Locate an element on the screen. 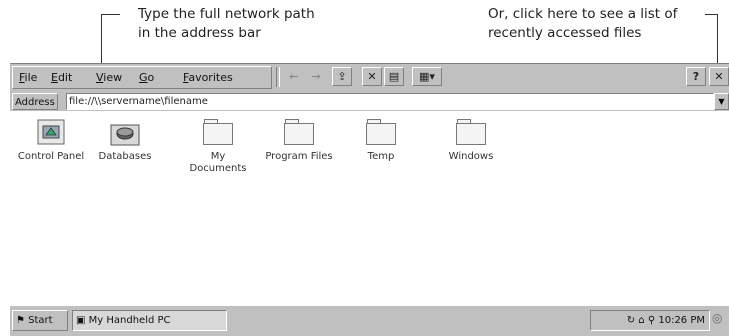 This screenshot has height=336, width=729. control-panel-icon is located at coordinates (51, 132).